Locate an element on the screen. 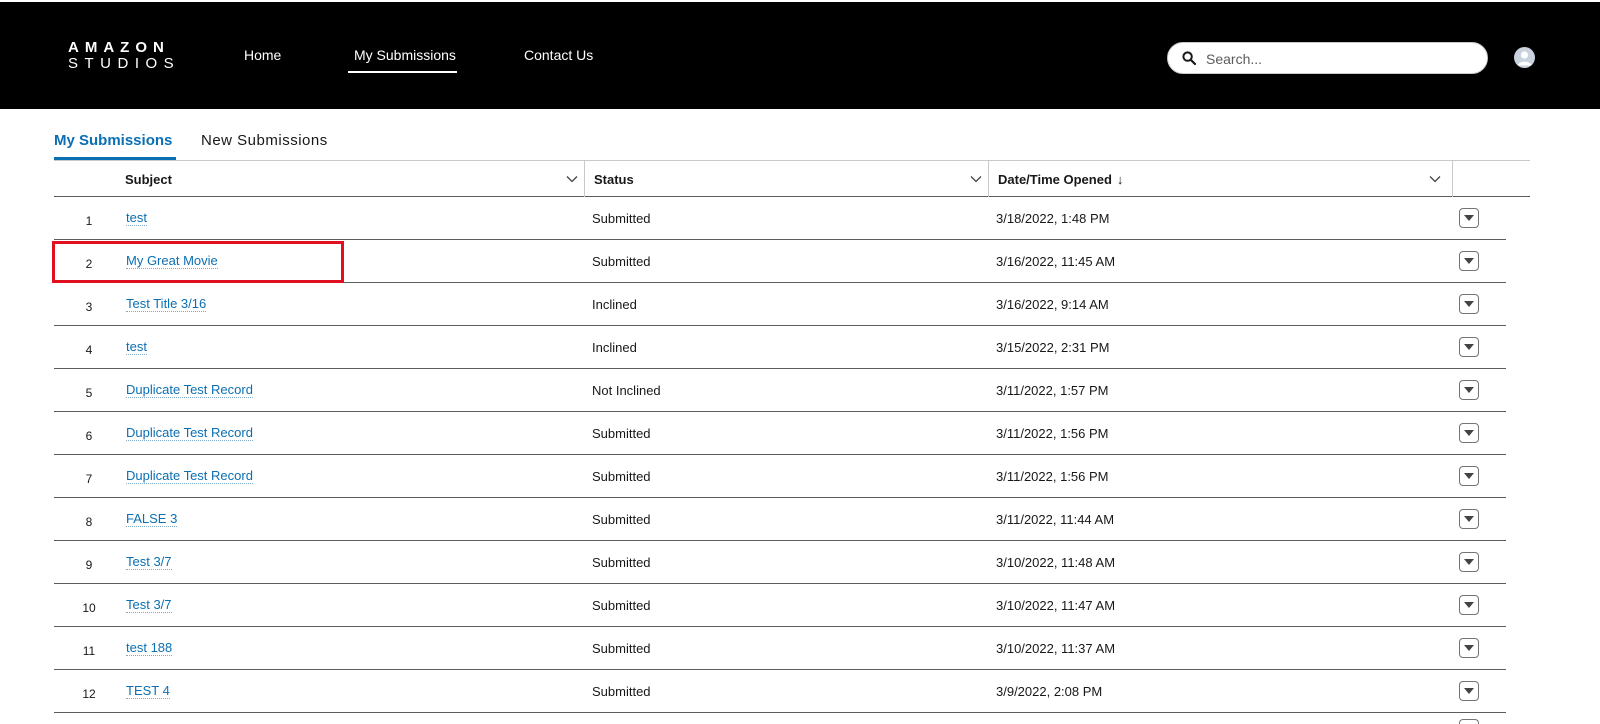 The height and width of the screenshot is (724, 1600). row-number: 10 is located at coordinates (89, 608).